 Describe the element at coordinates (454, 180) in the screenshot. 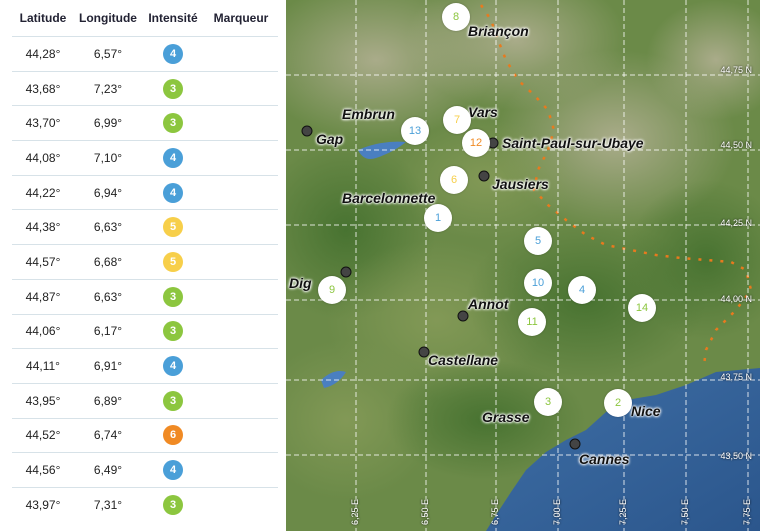

I see `map-marker: 6` at that location.